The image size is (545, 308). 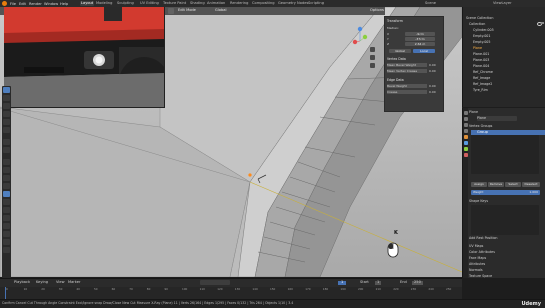 I want to click on marker-menu: Marker, so click(x=74, y=282).